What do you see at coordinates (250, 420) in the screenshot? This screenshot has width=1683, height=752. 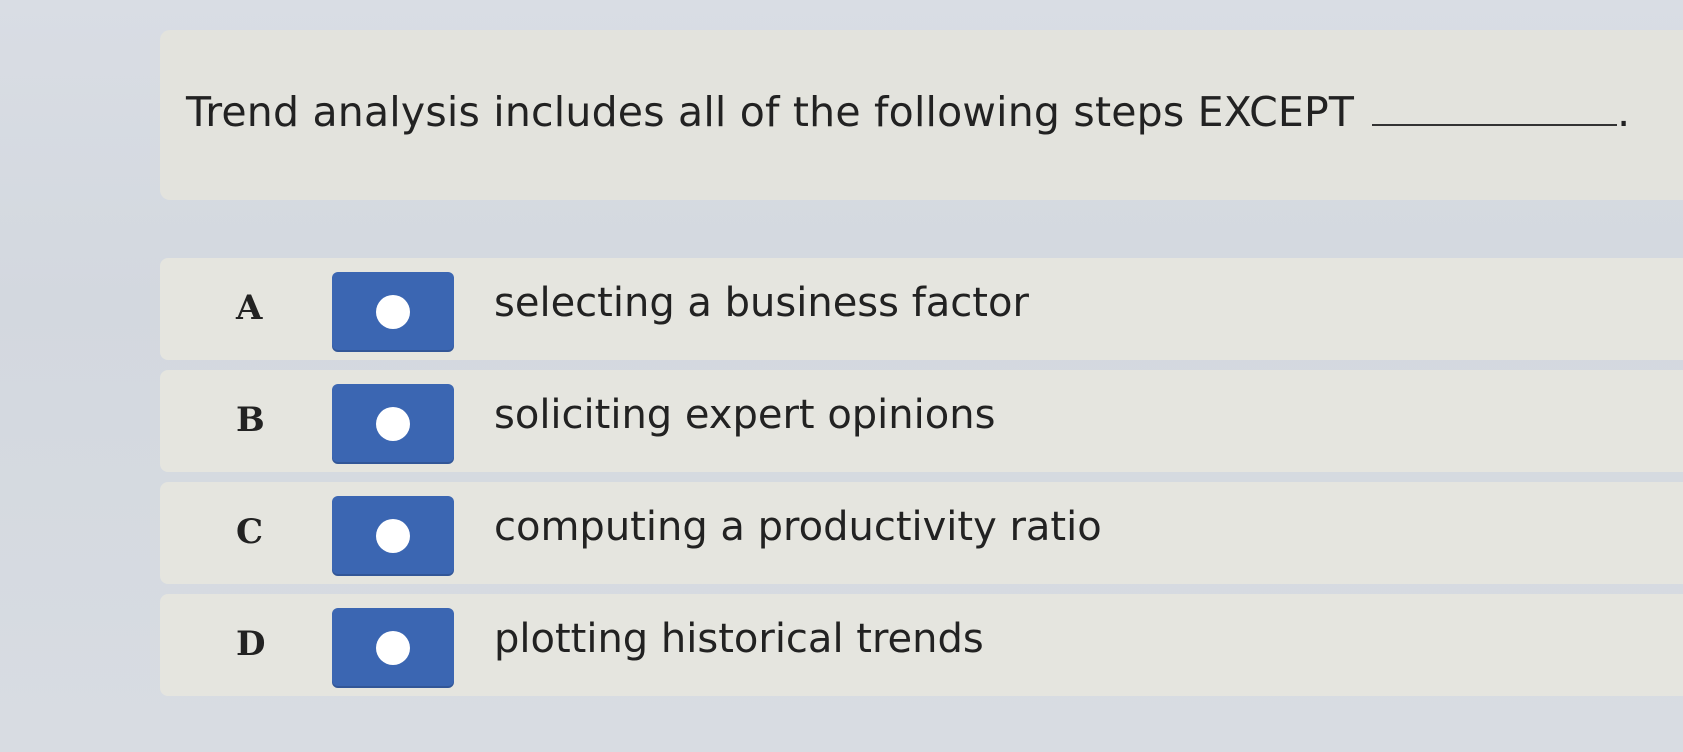 I see `answer-letter: B` at bounding box center [250, 420].